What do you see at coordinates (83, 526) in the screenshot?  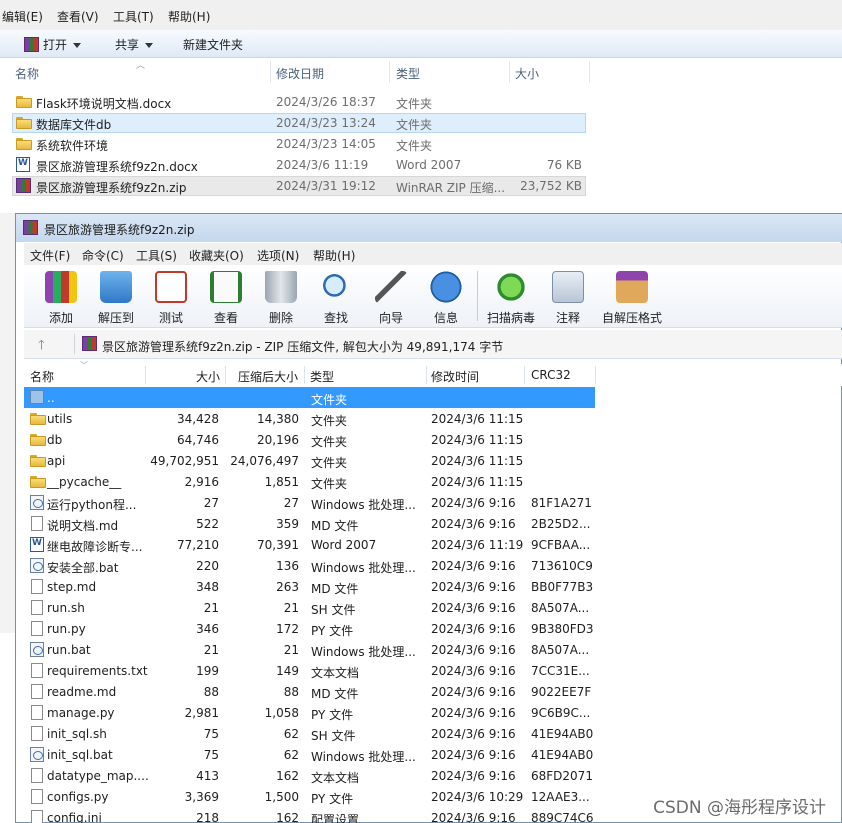 I see `entry-name: 说明文档.md` at bounding box center [83, 526].